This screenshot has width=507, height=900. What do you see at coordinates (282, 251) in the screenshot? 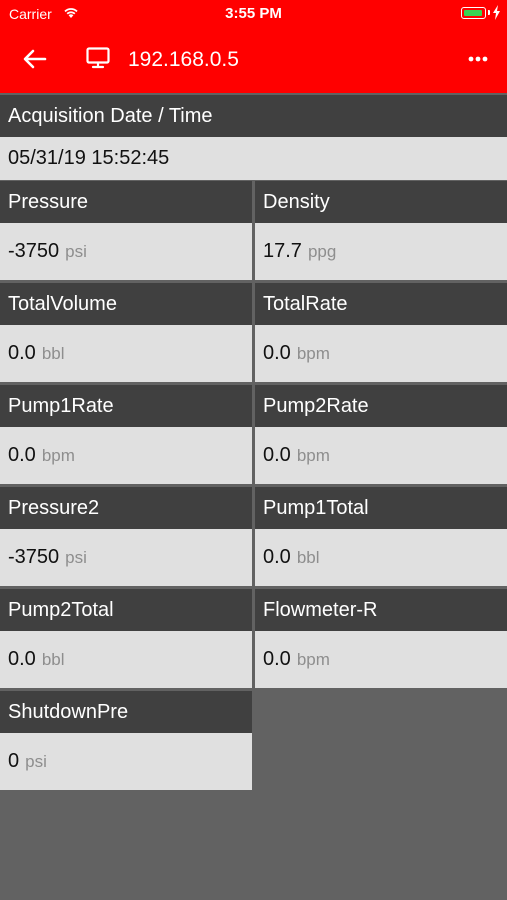
I see `reading-value: 17.7` at bounding box center [282, 251].